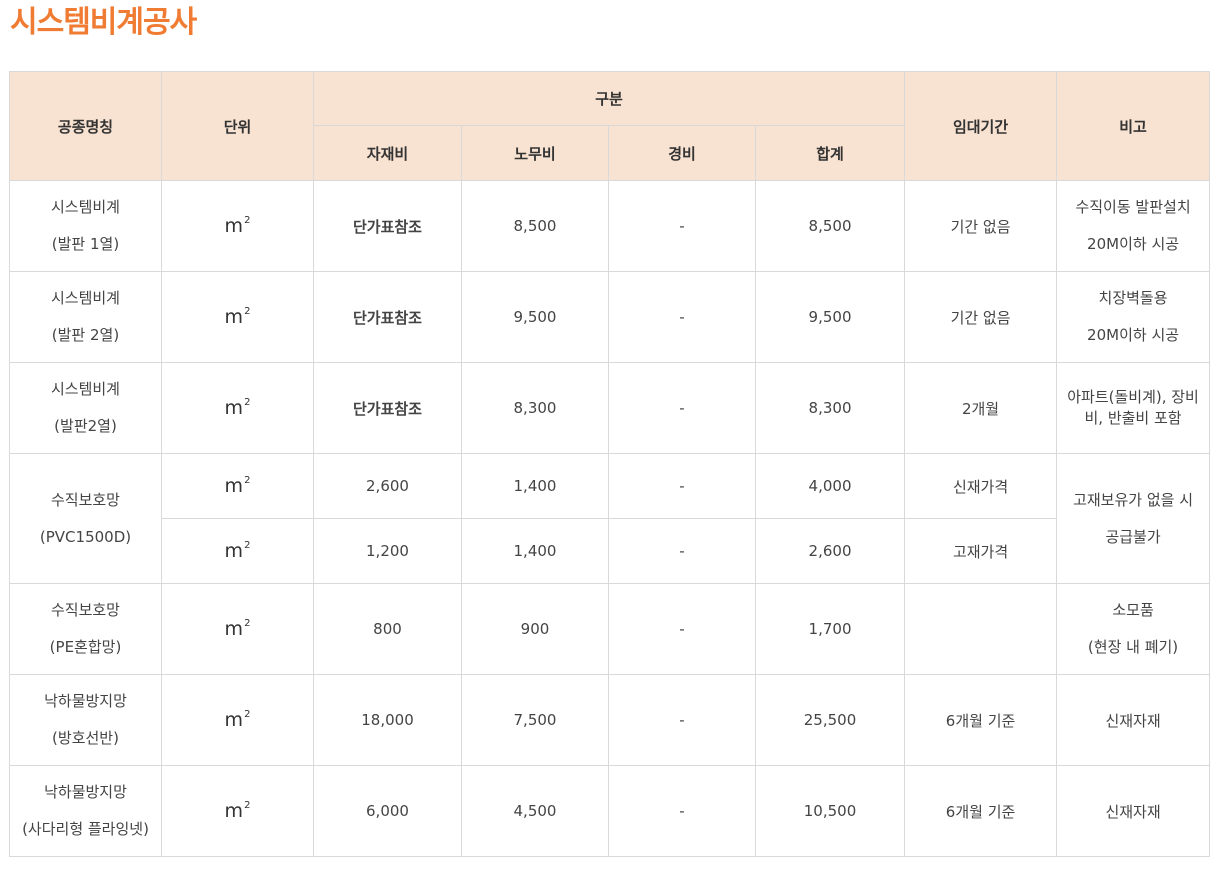 Image resolution: width=1218 pixels, height=869 pixels. What do you see at coordinates (981, 551) in the screenshot?
I see `rental-period: 고재가격` at bounding box center [981, 551].